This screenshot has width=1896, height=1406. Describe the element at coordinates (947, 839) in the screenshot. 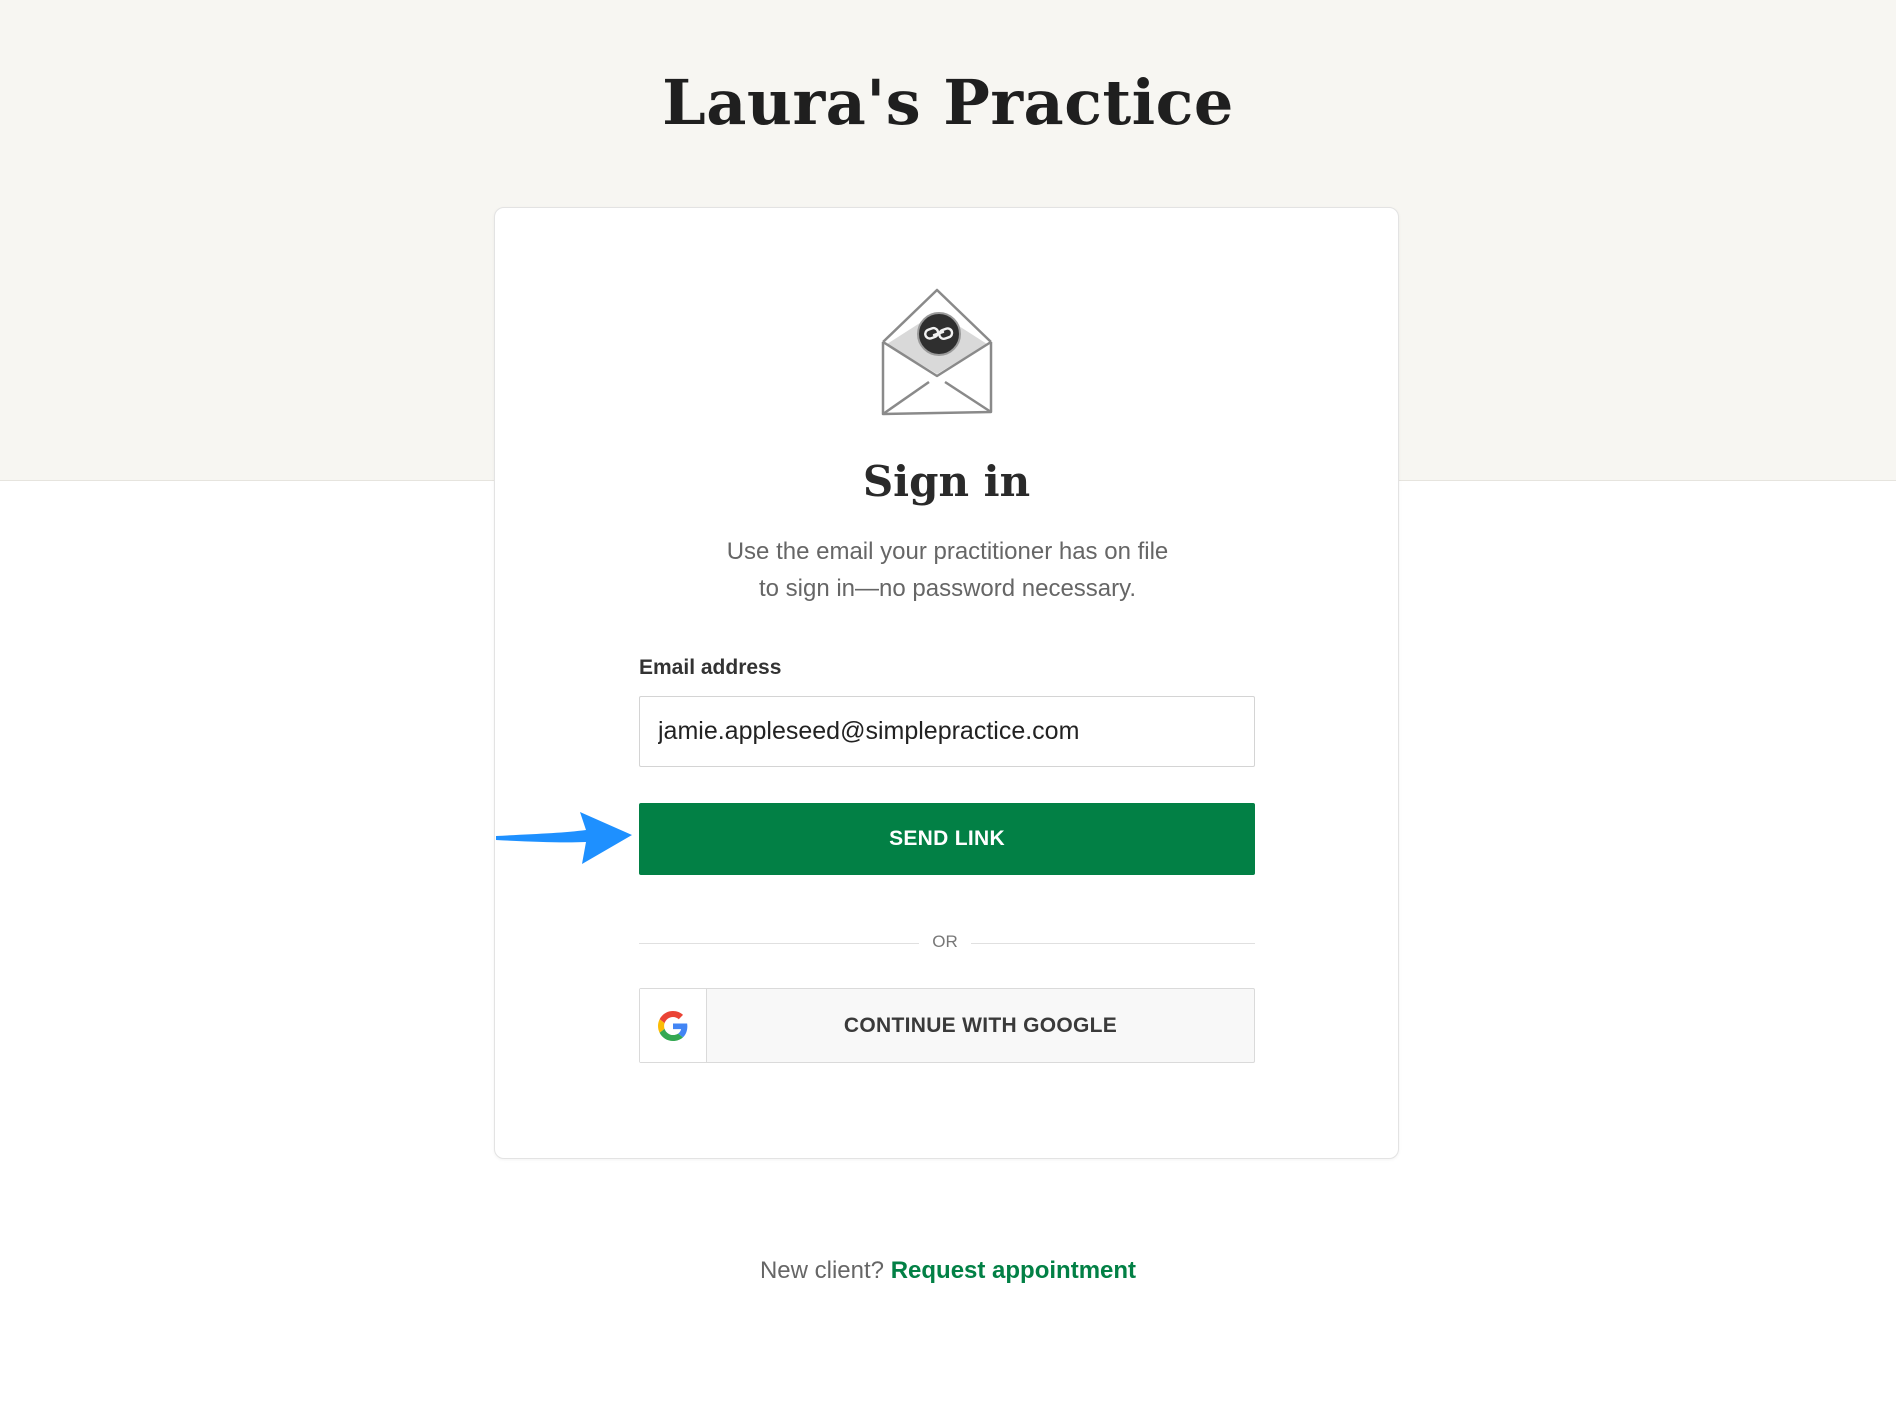

I see `send-link-button: SEND LINK` at that location.